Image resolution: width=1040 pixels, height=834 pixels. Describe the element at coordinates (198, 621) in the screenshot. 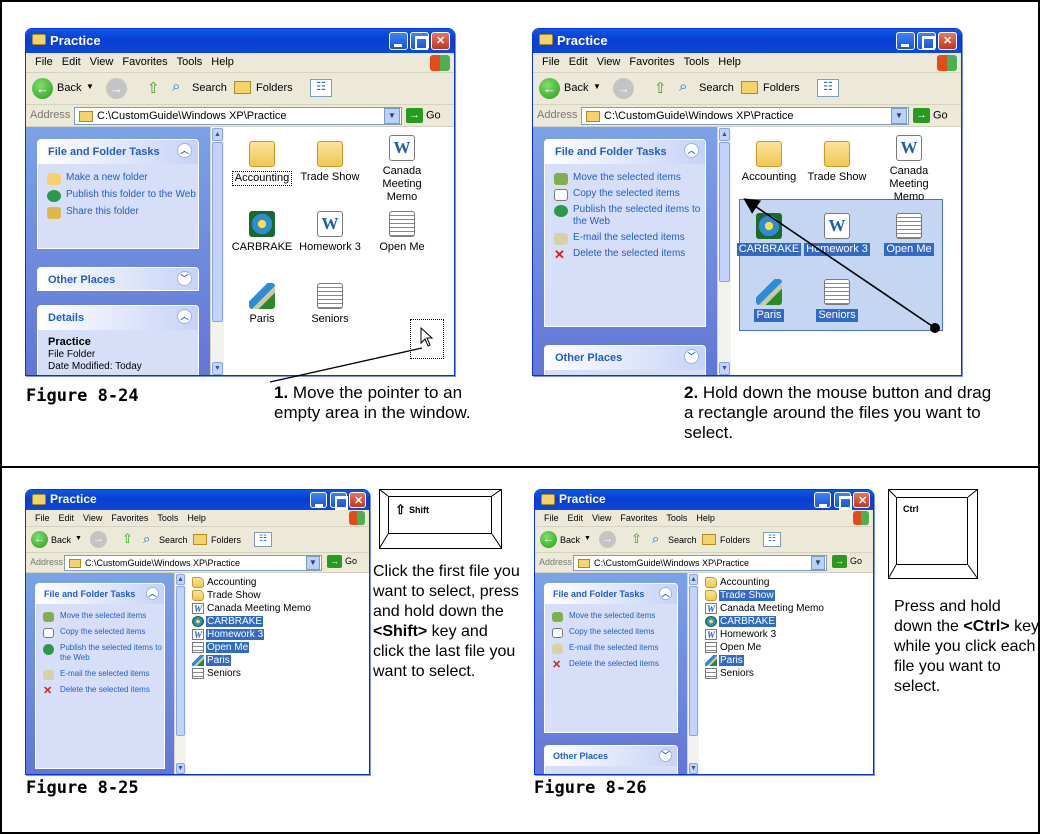

I see `media-file-icon` at that location.